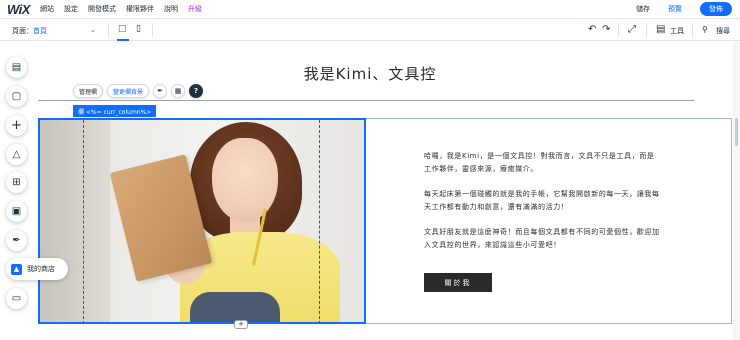  What do you see at coordinates (366, 100) in the screenshot?
I see `header-divider` at bounding box center [366, 100].